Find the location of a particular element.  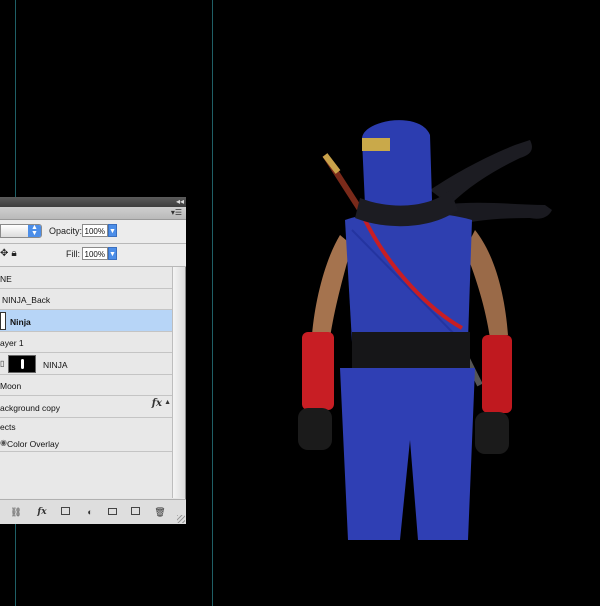

fill-label: Fill: is located at coordinates (73, 254).